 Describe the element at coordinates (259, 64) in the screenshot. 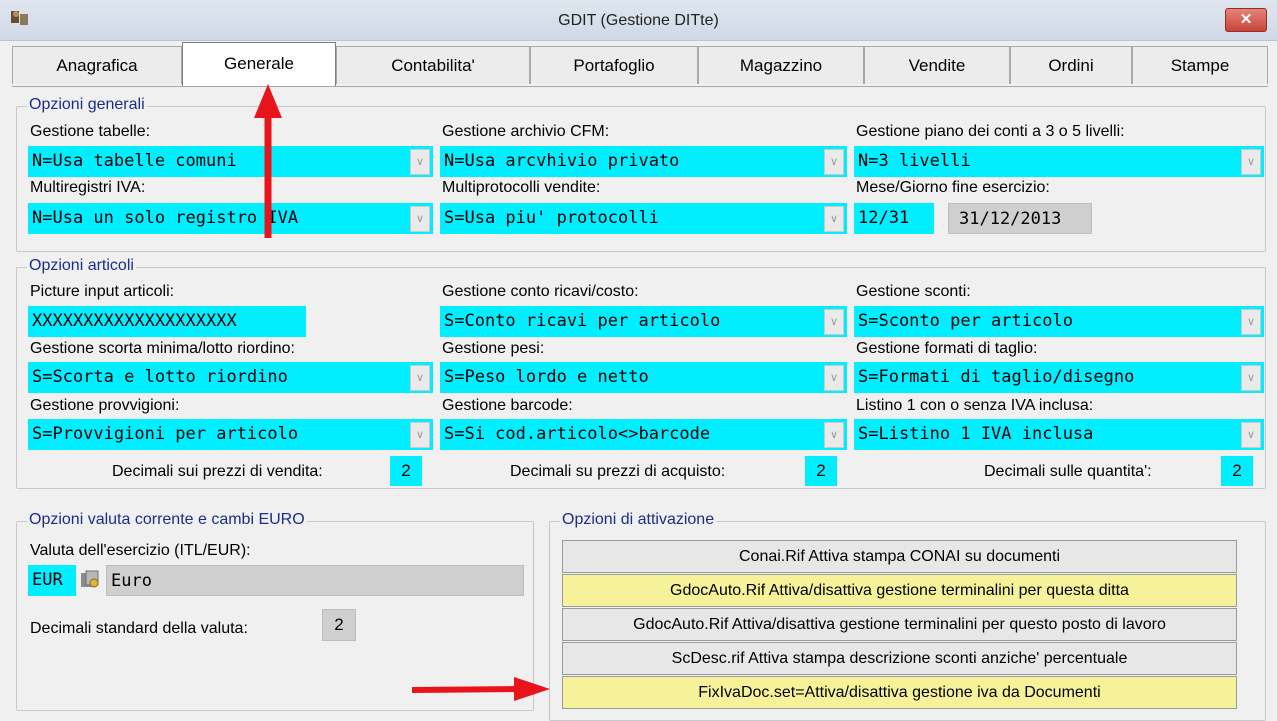

I see `tab-generale: Generale` at that location.